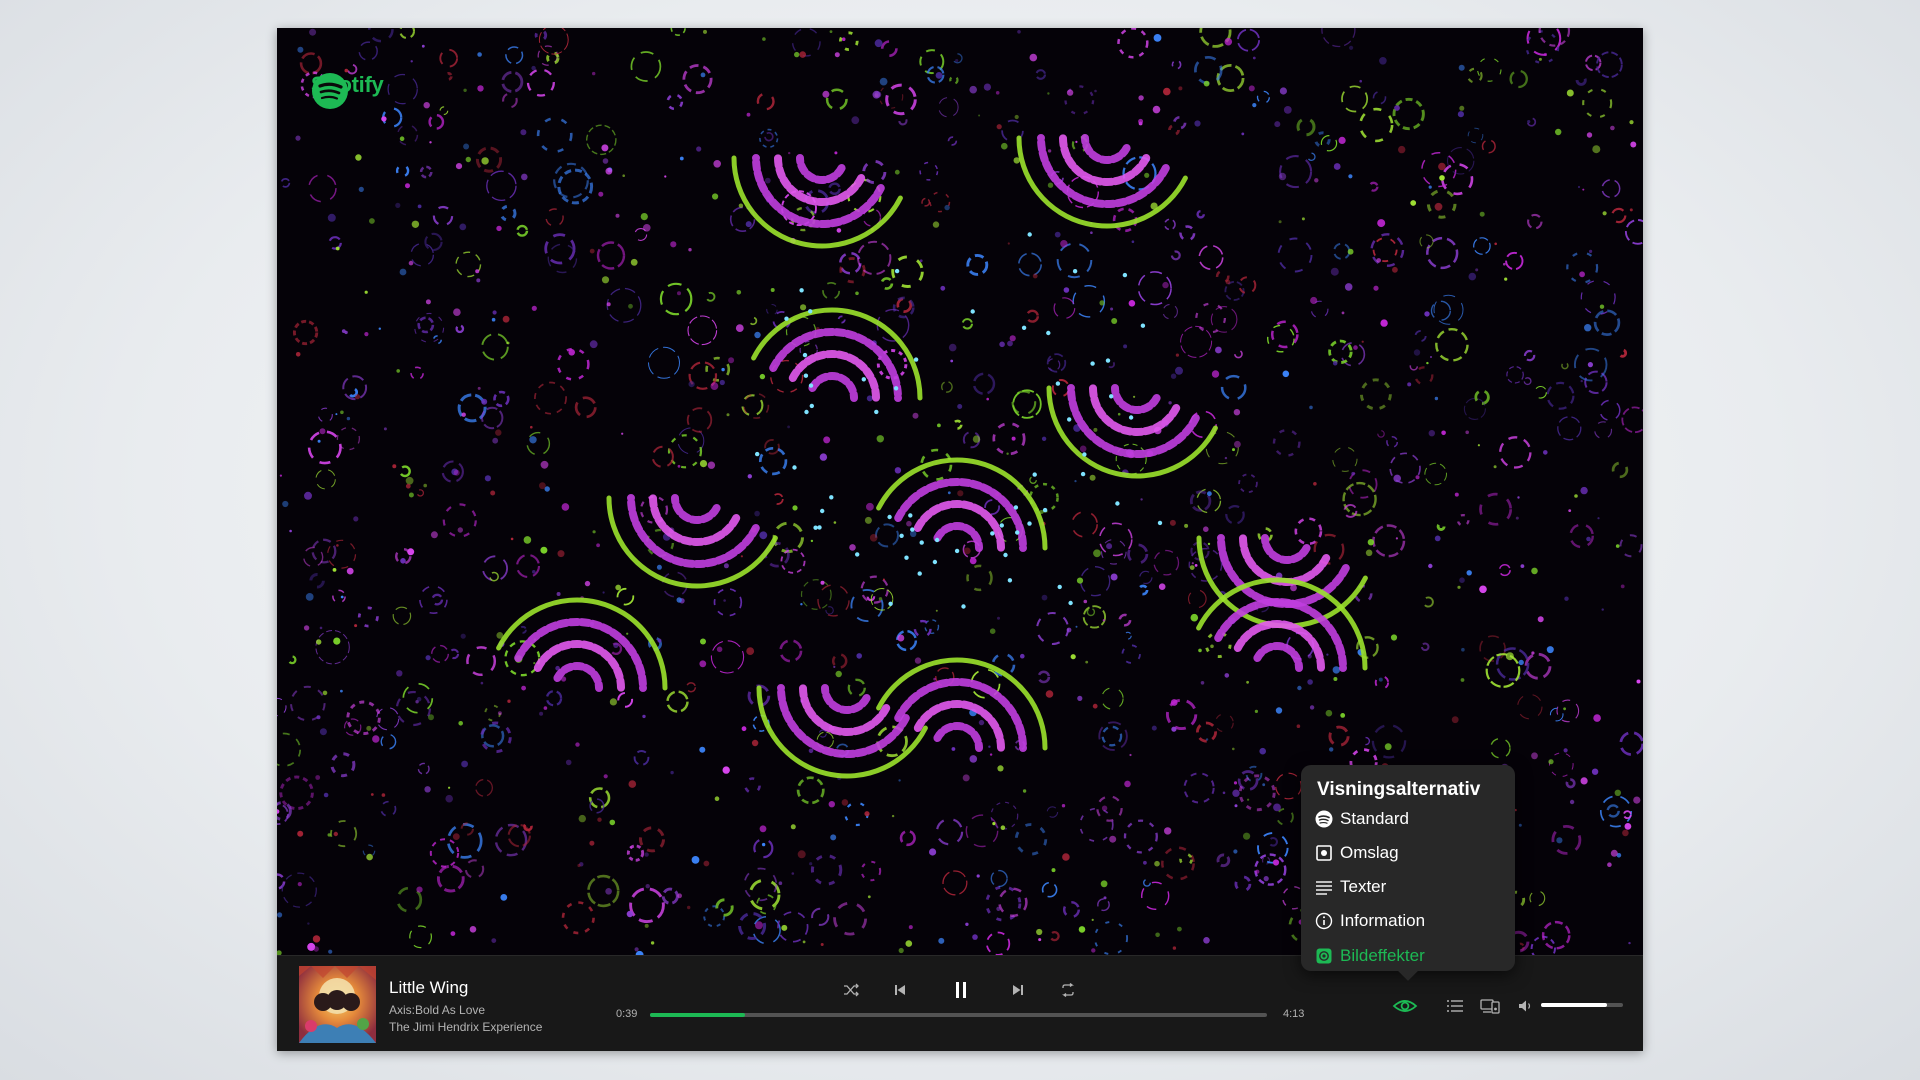 The width and height of the screenshot is (1920, 1080). What do you see at coordinates (1369, 852) in the screenshot?
I see `view-option-label: Omslag` at bounding box center [1369, 852].